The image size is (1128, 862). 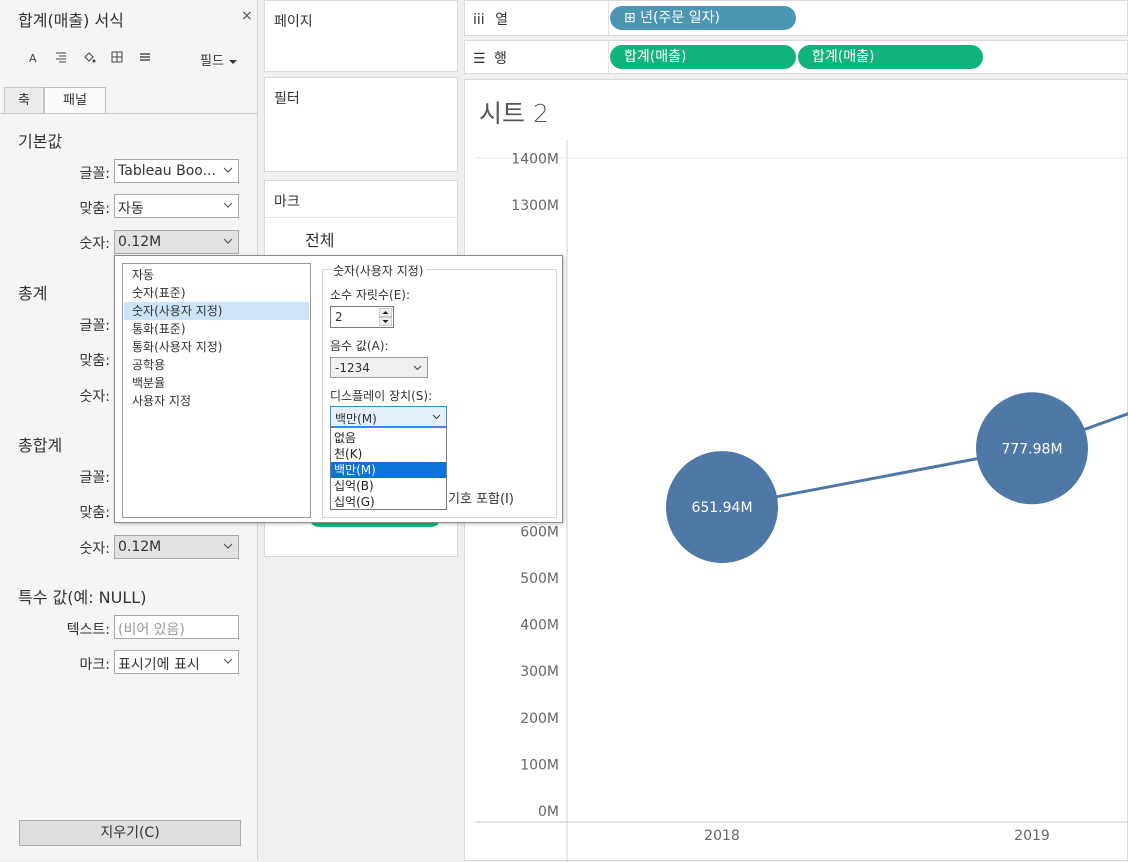 What do you see at coordinates (212, 61) in the screenshot?
I see `fields-label: 필드` at bounding box center [212, 61].